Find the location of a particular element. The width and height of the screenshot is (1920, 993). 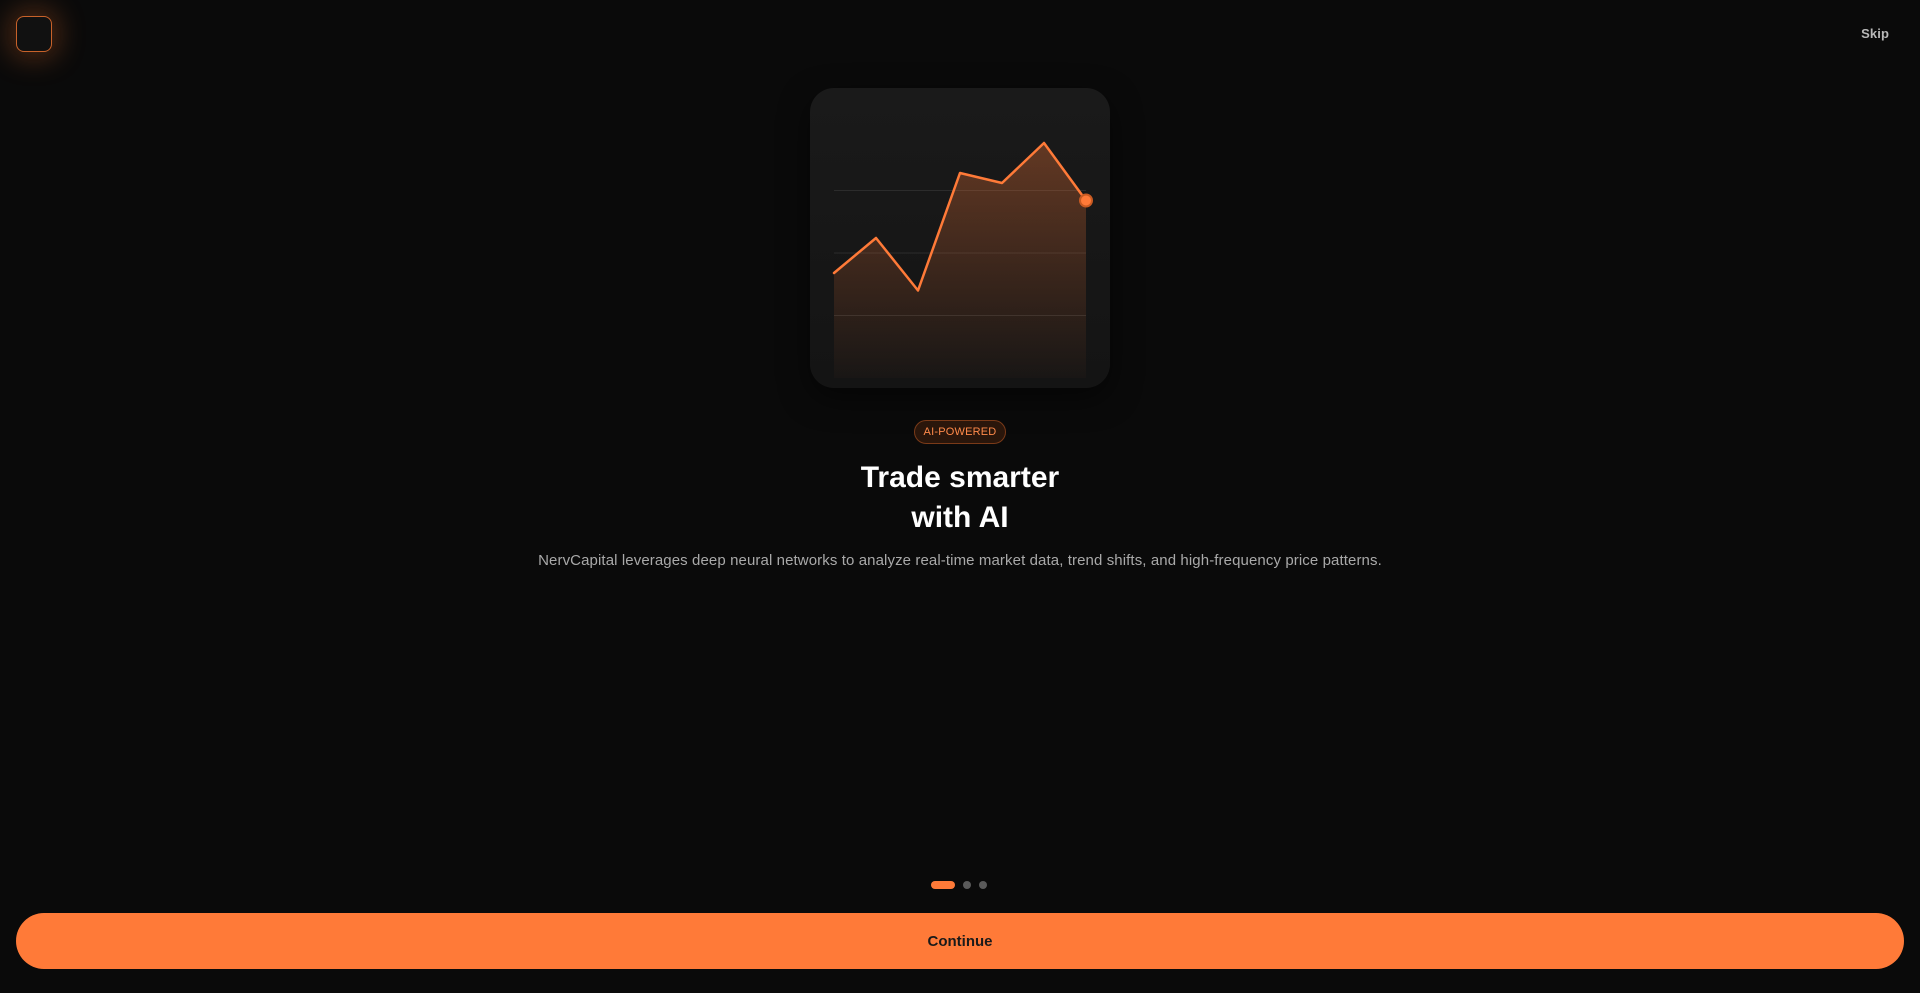

app-logo is located at coordinates (34, 34).